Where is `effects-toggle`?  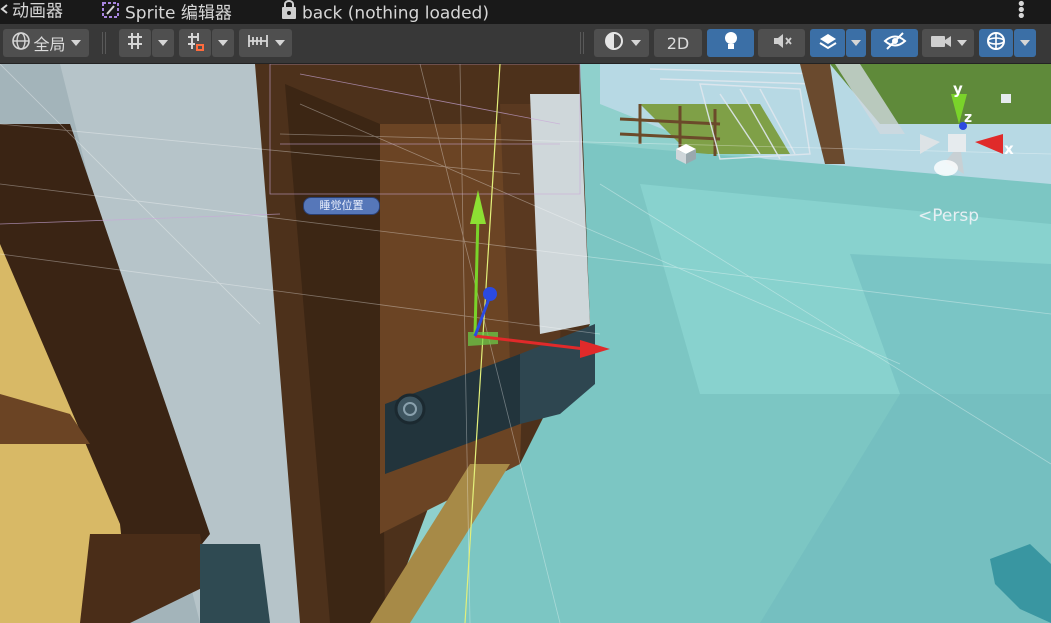 effects-toggle is located at coordinates (827, 43).